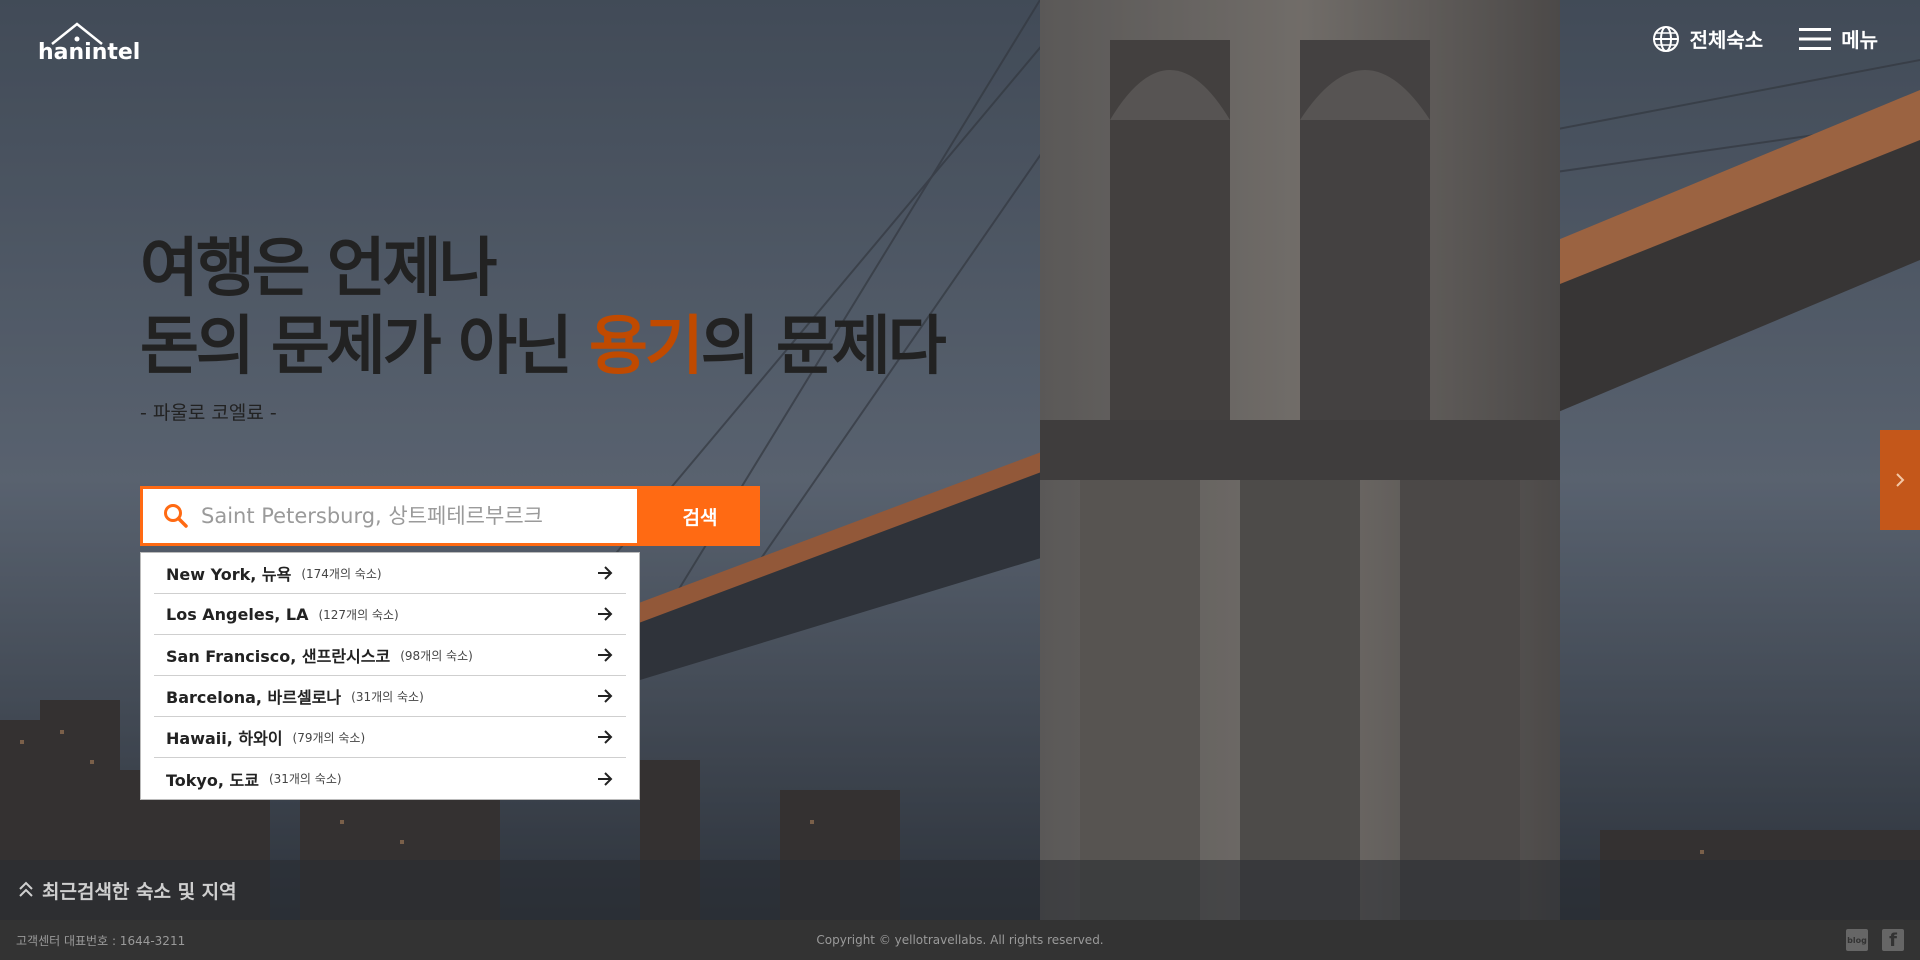 This screenshot has height=960, width=1920. What do you see at coordinates (700, 516) in the screenshot?
I see `search-button: 검색` at bounding box center [700, 516].